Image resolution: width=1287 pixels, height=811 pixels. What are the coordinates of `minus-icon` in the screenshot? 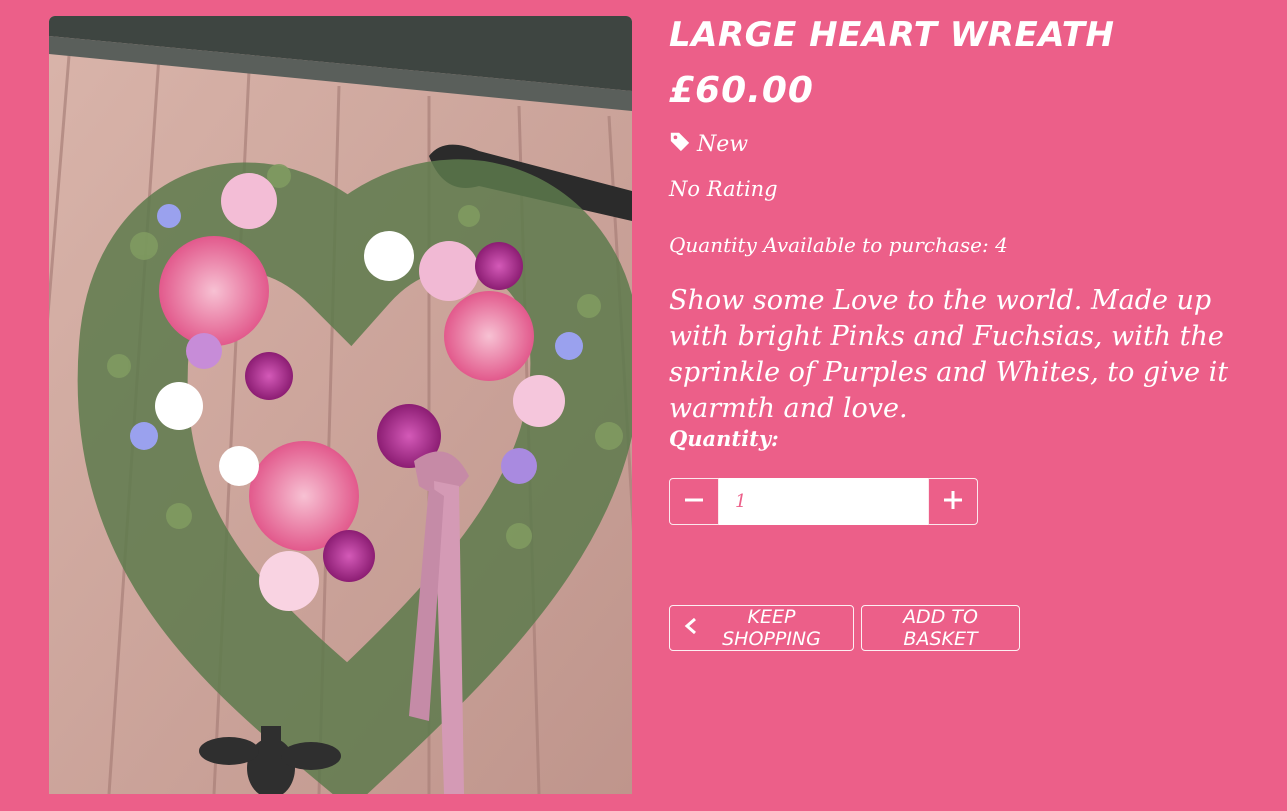 It's located at (694, 502).